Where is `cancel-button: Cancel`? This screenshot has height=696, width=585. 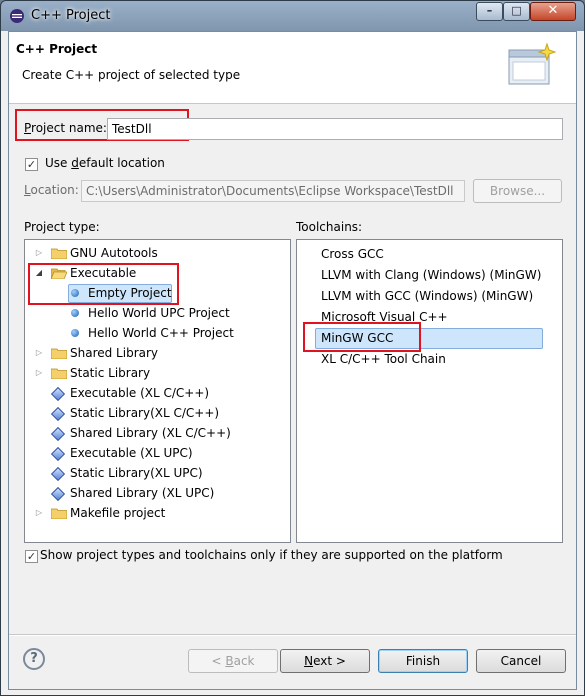
cancel-button: Cancel is located at coordinates (521, 661).